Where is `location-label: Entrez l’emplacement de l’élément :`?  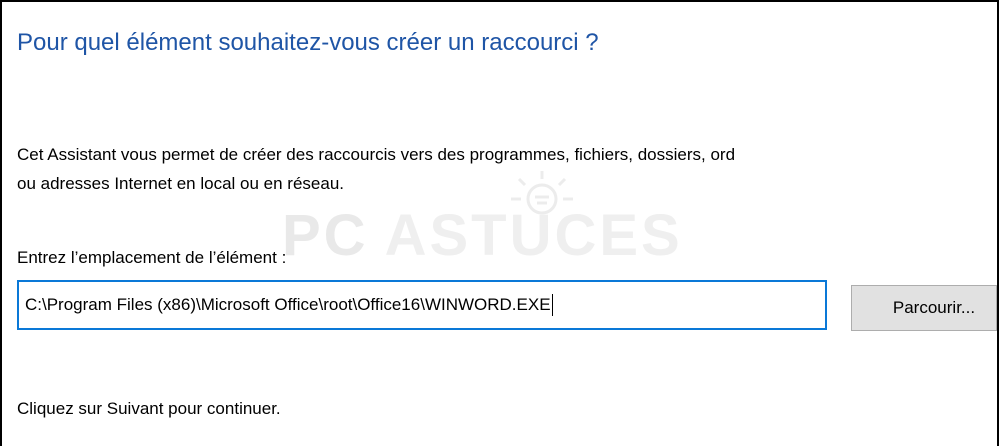 location-label: Entrez l’emplacement de l’élément : is located at coordinates (152, 257).